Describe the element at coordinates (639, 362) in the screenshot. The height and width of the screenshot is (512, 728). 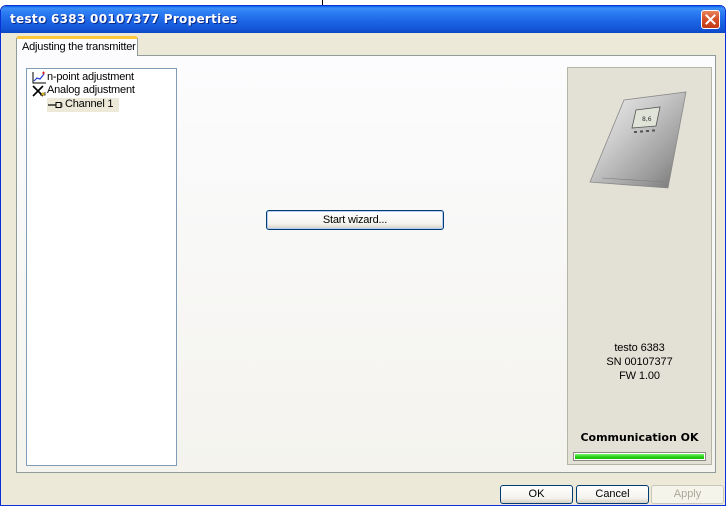
I see `device-serial: SN 00107377` at that location.